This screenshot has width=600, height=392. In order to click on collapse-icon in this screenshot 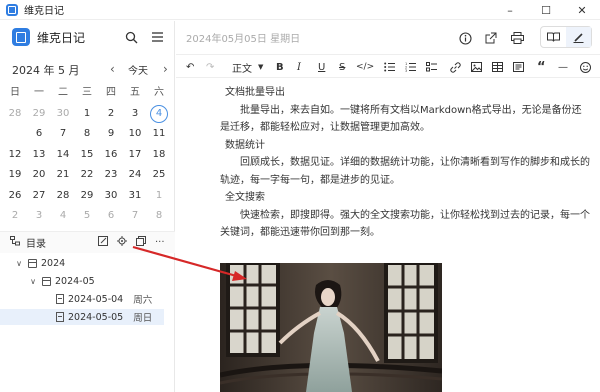, I will do `click(141, 242)`.